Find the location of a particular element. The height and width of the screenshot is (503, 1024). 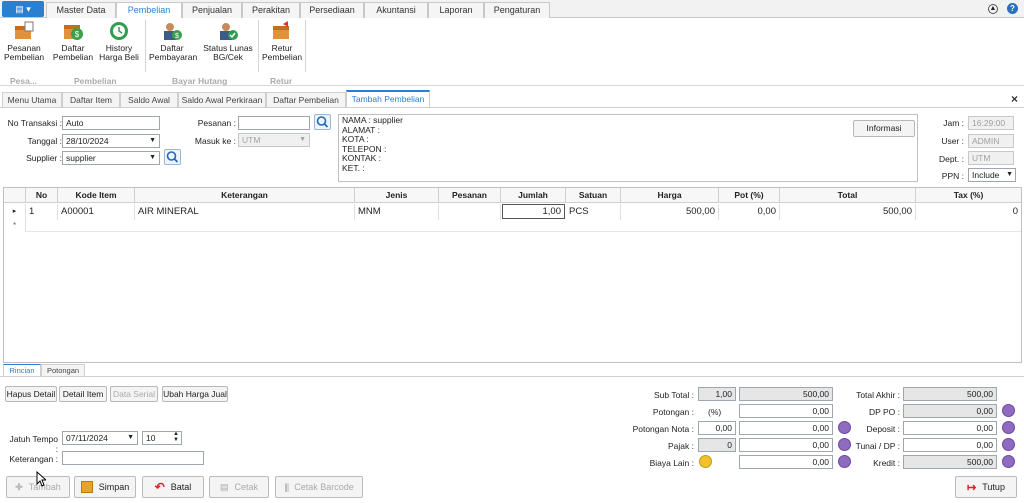

no-transaksi-field: Auto is located at coordinates (111, 123).